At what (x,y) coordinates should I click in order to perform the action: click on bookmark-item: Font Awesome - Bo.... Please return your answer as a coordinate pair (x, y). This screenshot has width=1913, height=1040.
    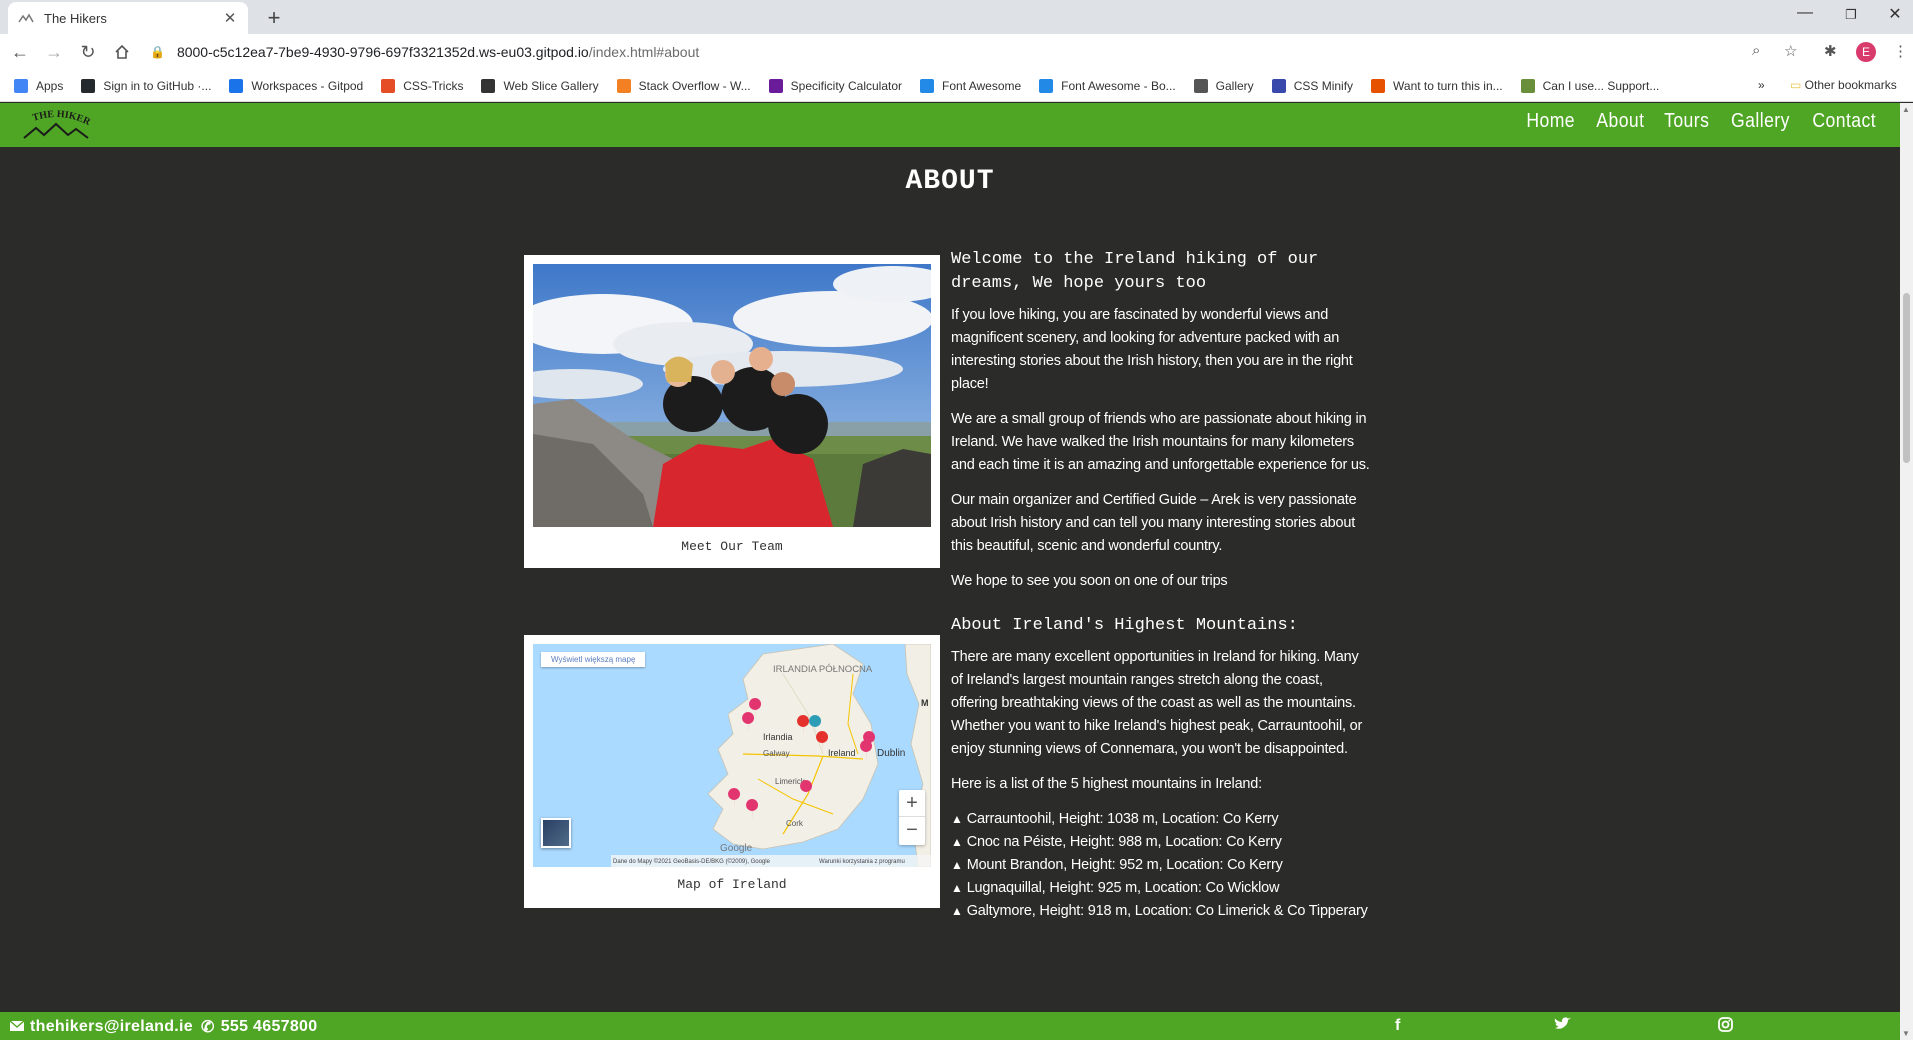
    Looking at the image, I should click on (1107, 85).